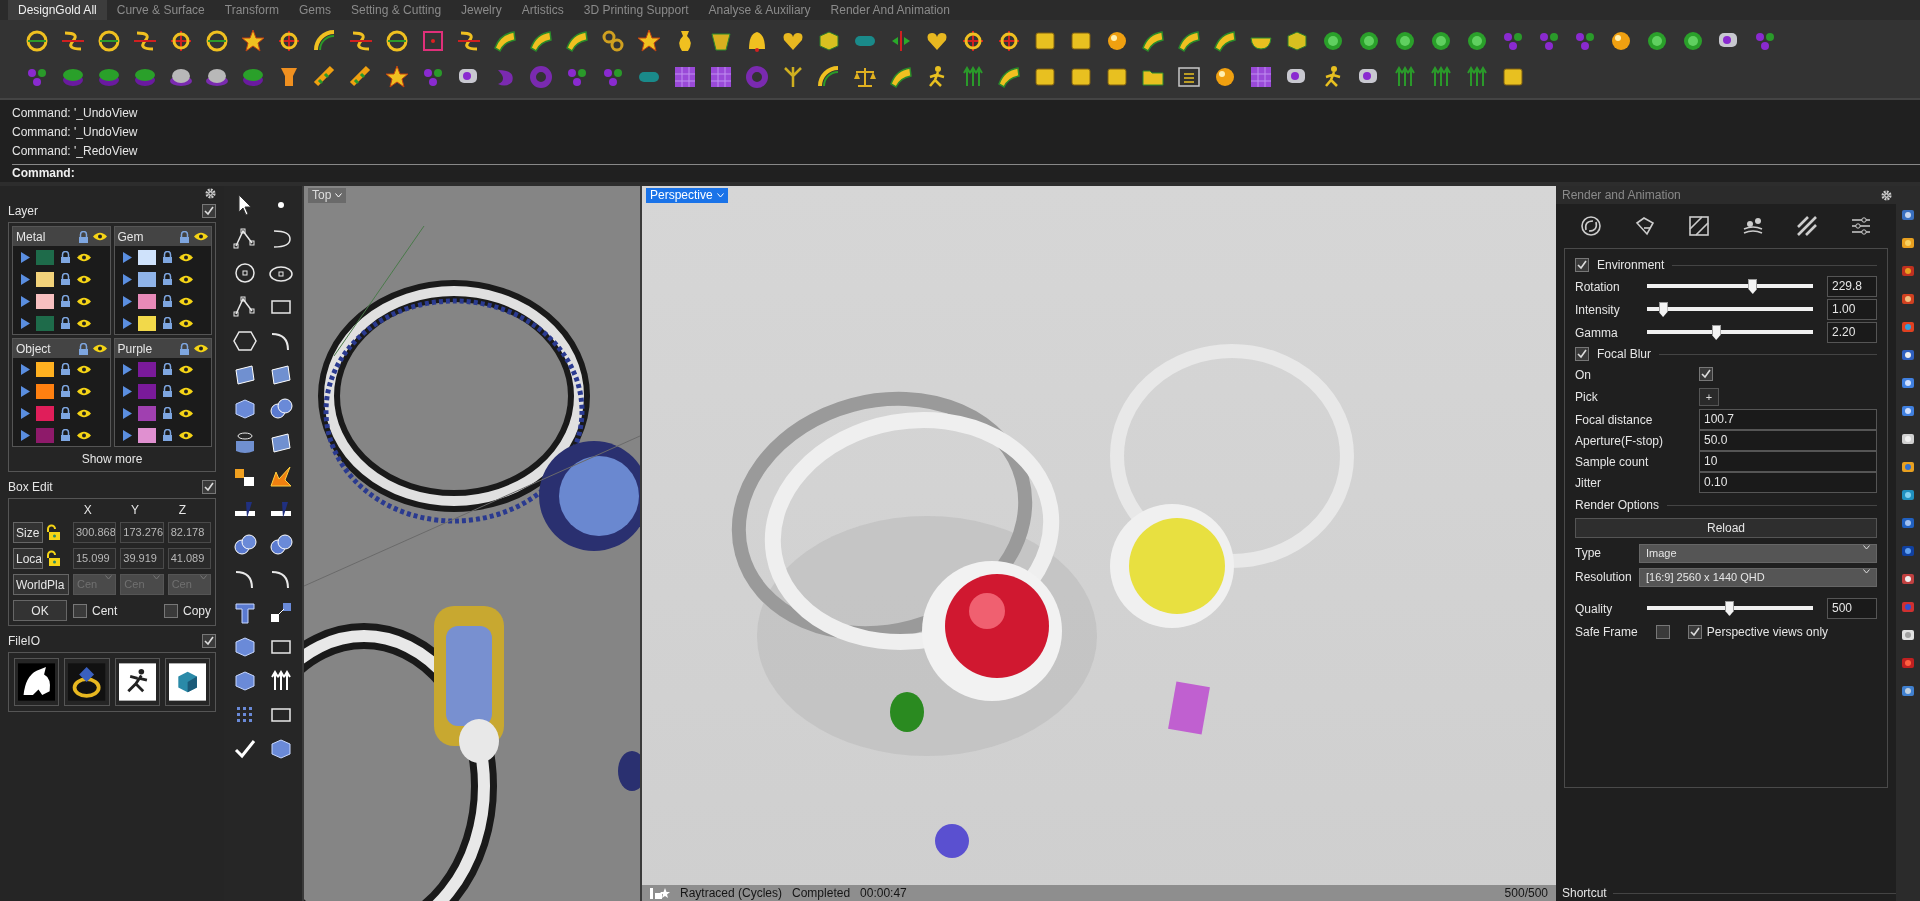 The height and width of the screenshot is (901, 1920). Describe the element at coordinates (1645, 226) in the screenshot. I see `gem-icon` at that location.